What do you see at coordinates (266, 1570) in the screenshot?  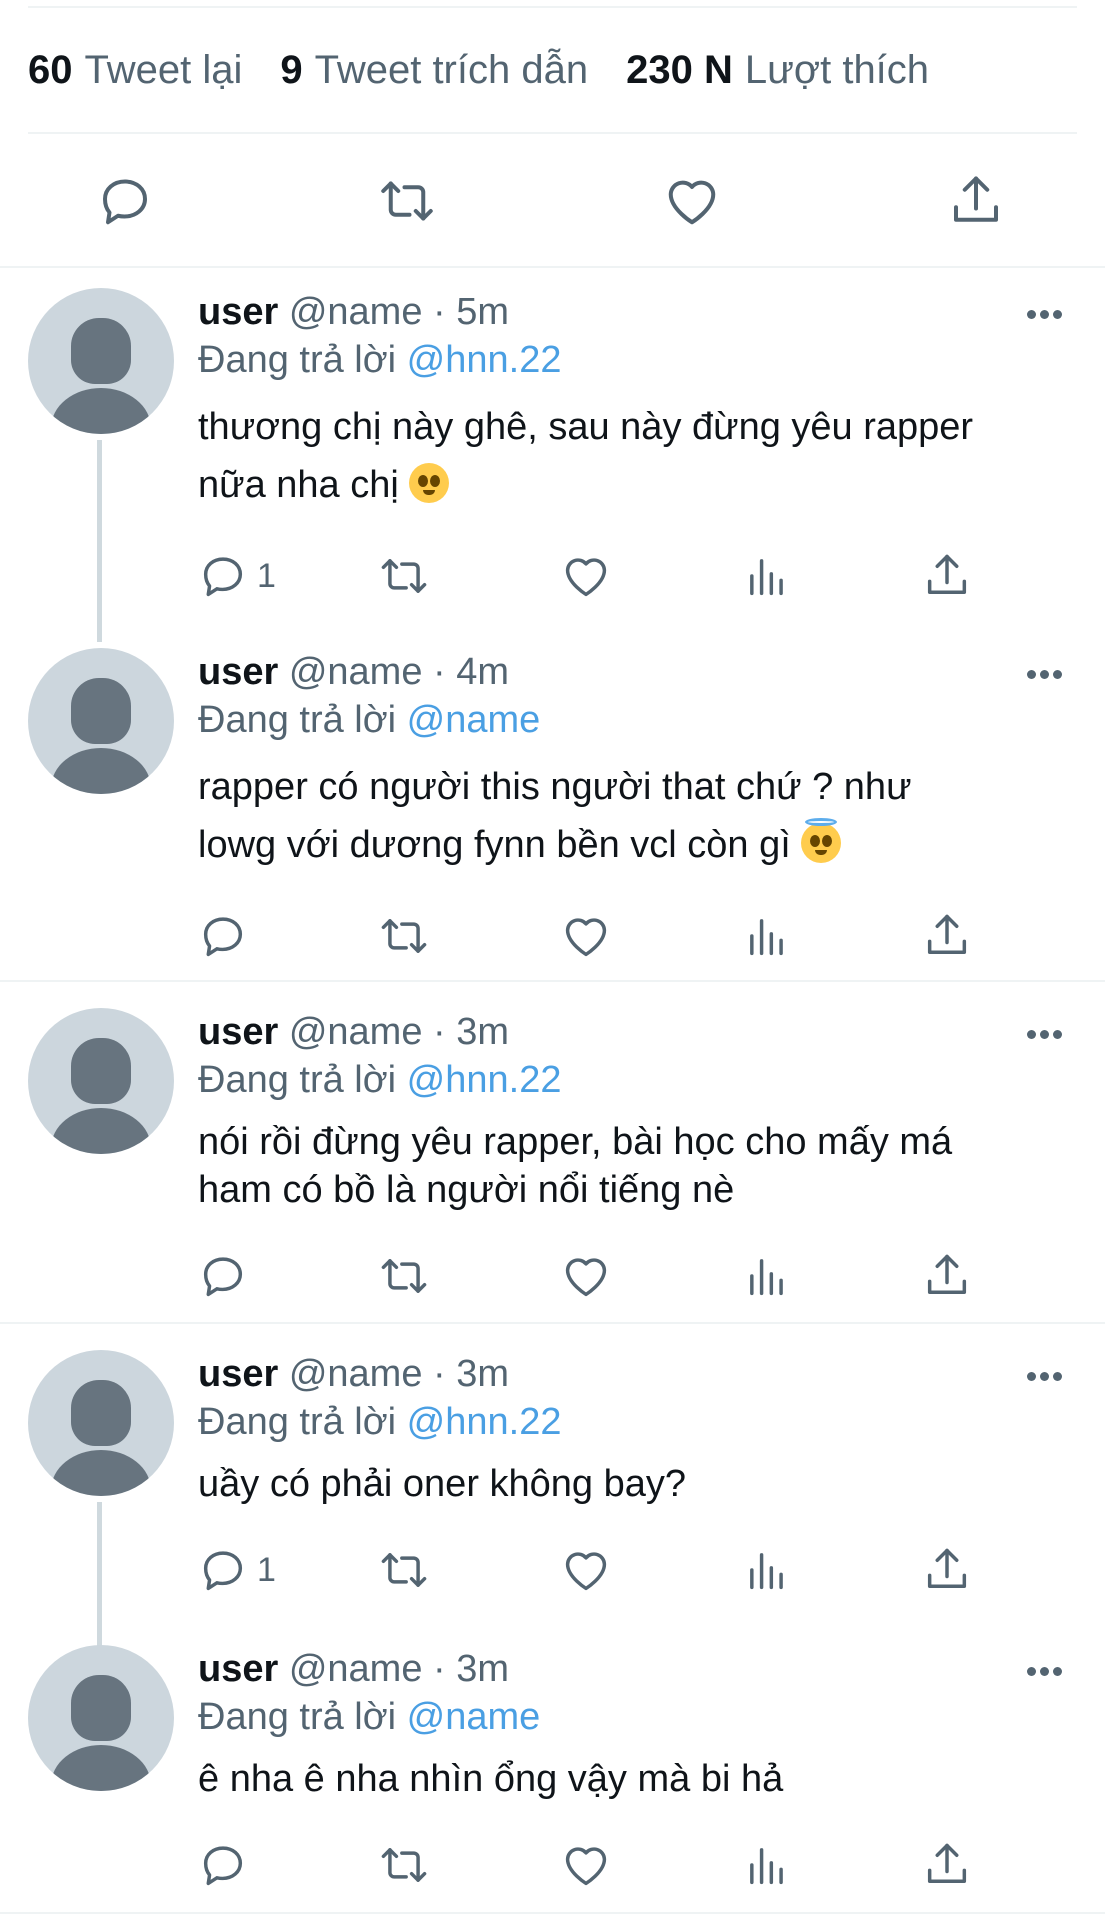 I see `reply-count: 1` at bounding box center [266, 1570].